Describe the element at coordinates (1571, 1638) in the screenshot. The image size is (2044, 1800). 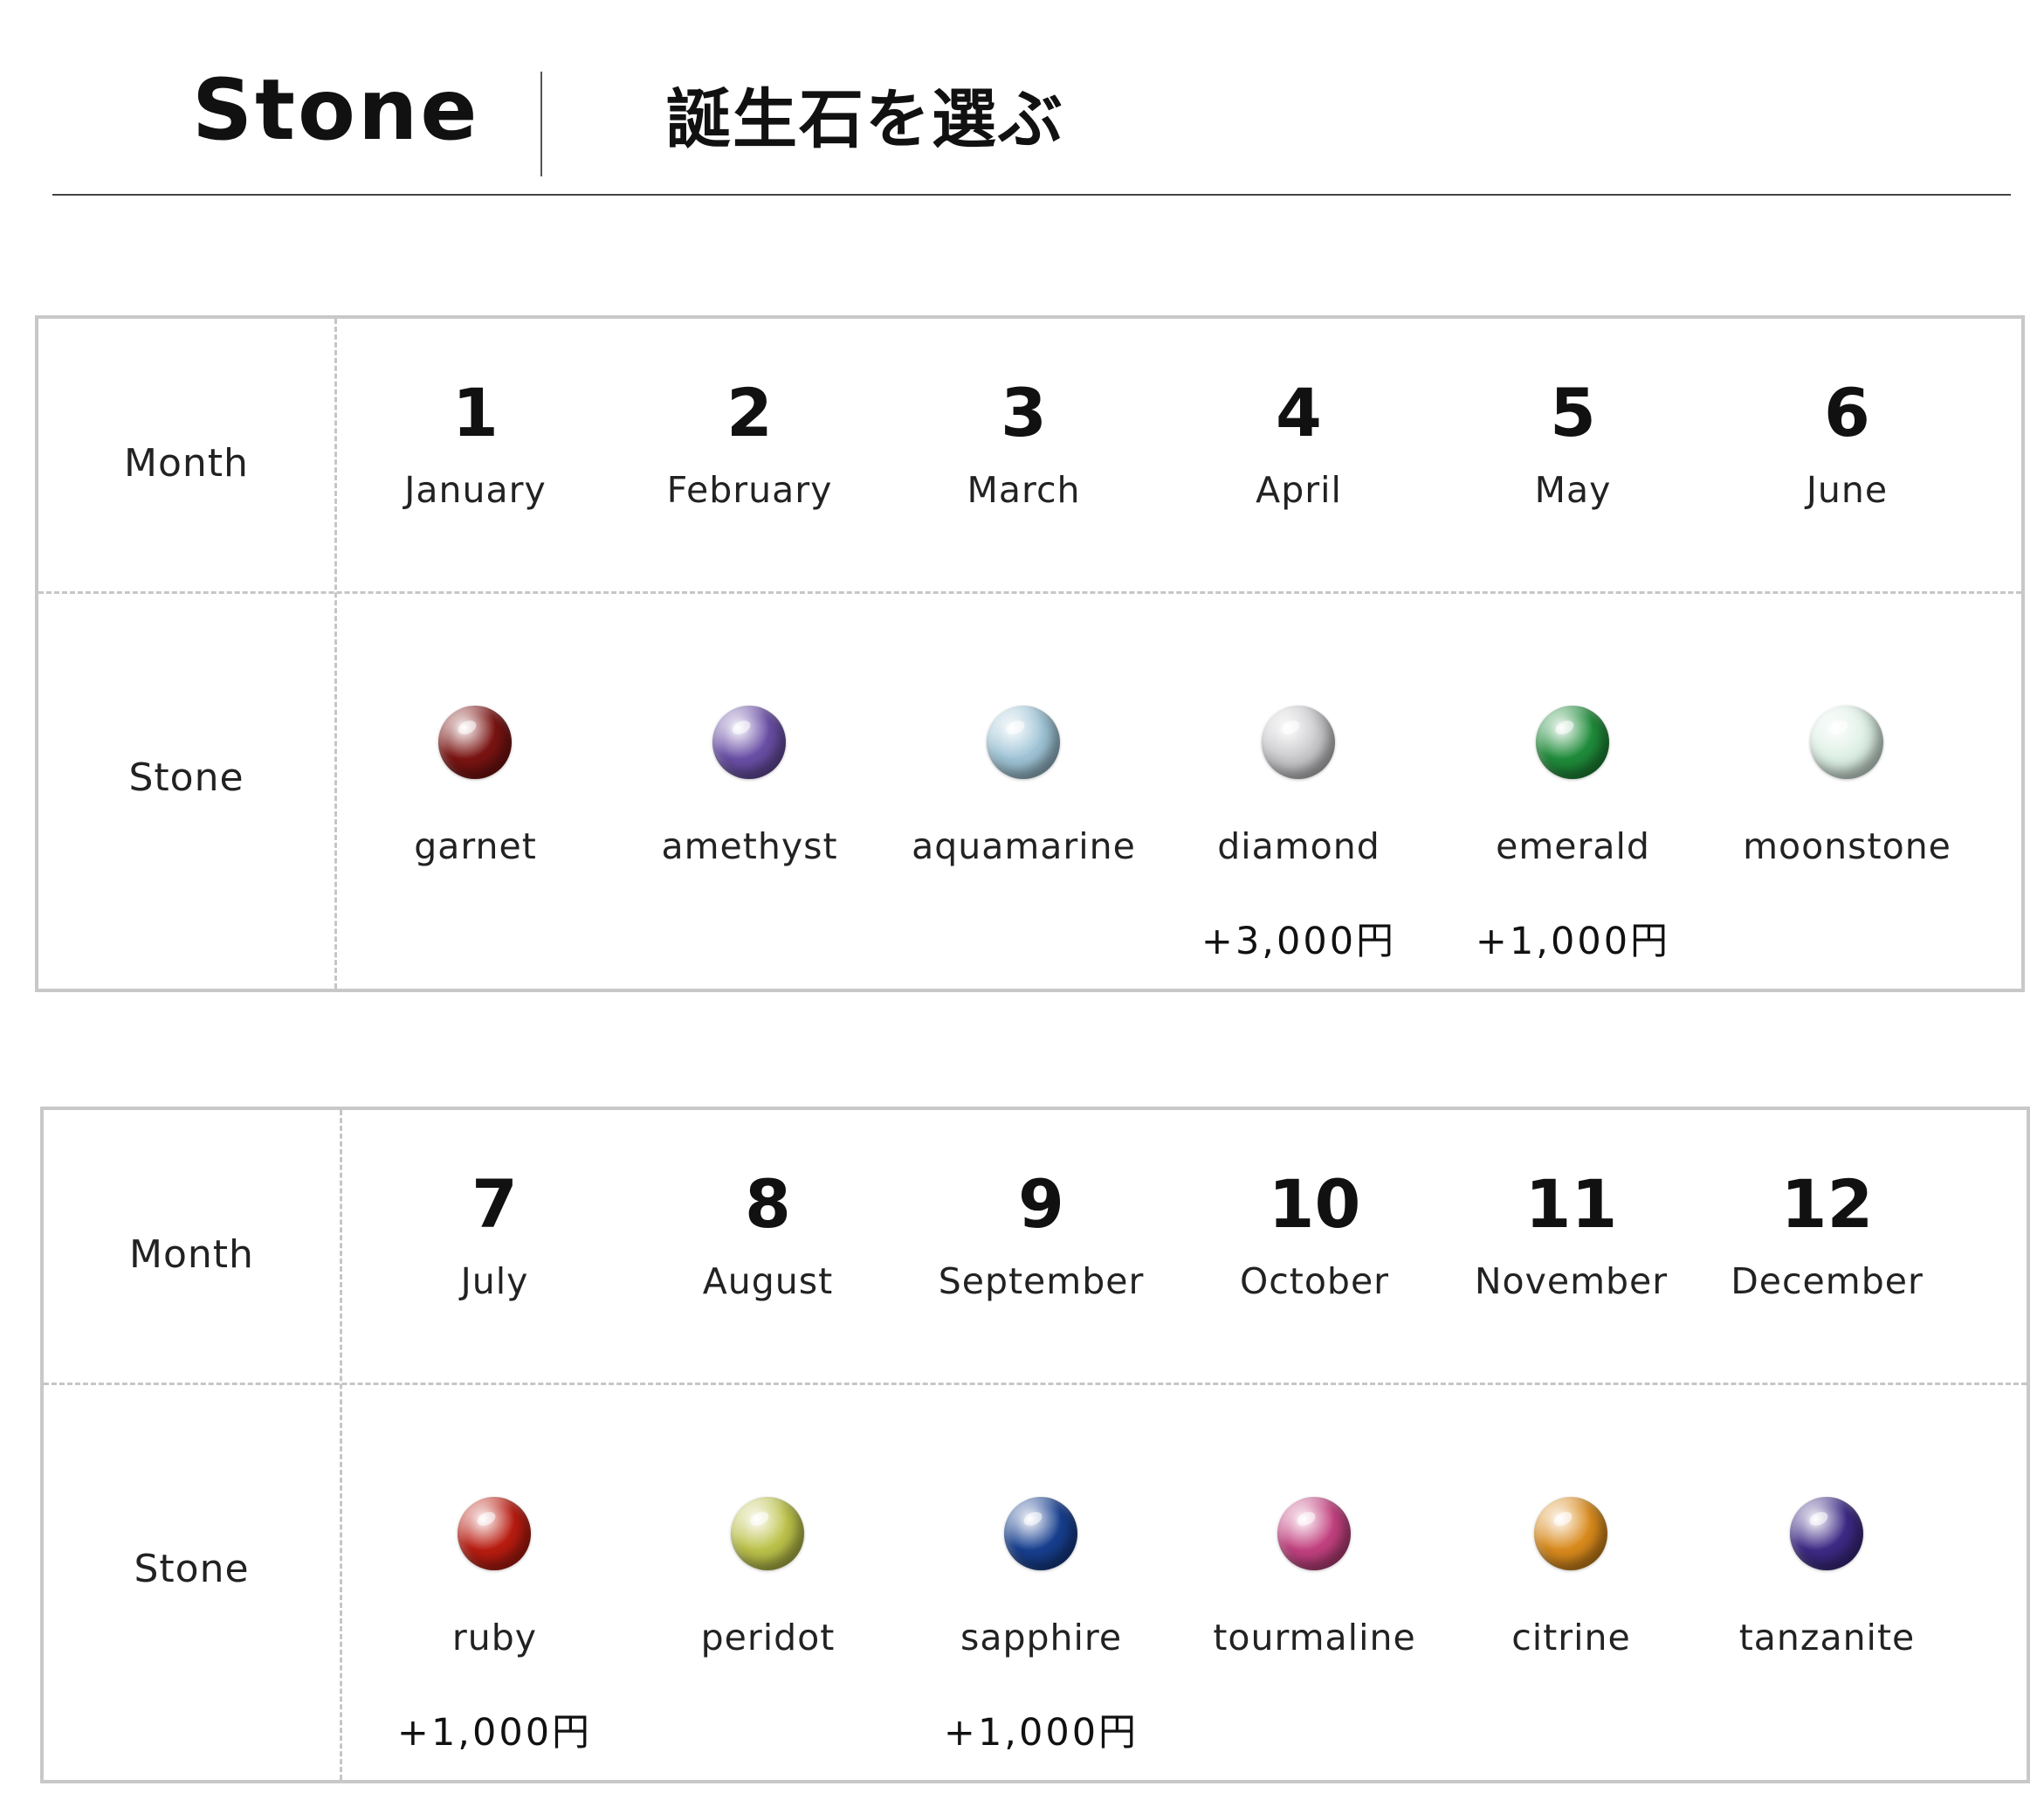
I see `stone-name: citrine` at that location.